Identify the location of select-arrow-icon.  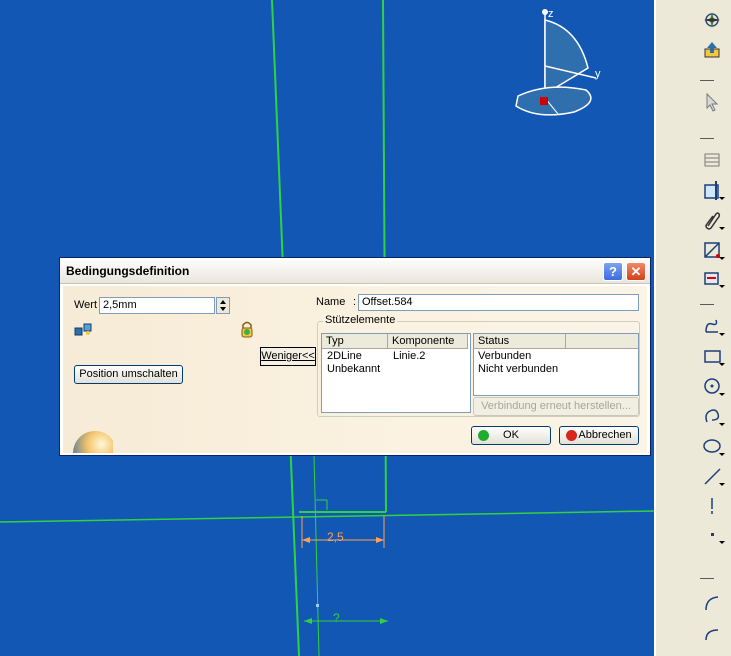
(713, 102).